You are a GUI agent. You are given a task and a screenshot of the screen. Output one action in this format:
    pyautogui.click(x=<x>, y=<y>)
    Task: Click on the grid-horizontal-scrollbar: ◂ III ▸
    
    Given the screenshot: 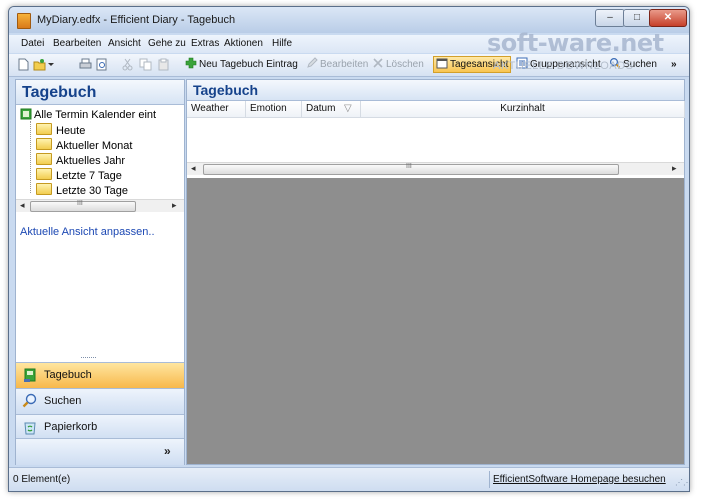 What is the action you would take?
    pyautogui.click(x=435, y=168)
    